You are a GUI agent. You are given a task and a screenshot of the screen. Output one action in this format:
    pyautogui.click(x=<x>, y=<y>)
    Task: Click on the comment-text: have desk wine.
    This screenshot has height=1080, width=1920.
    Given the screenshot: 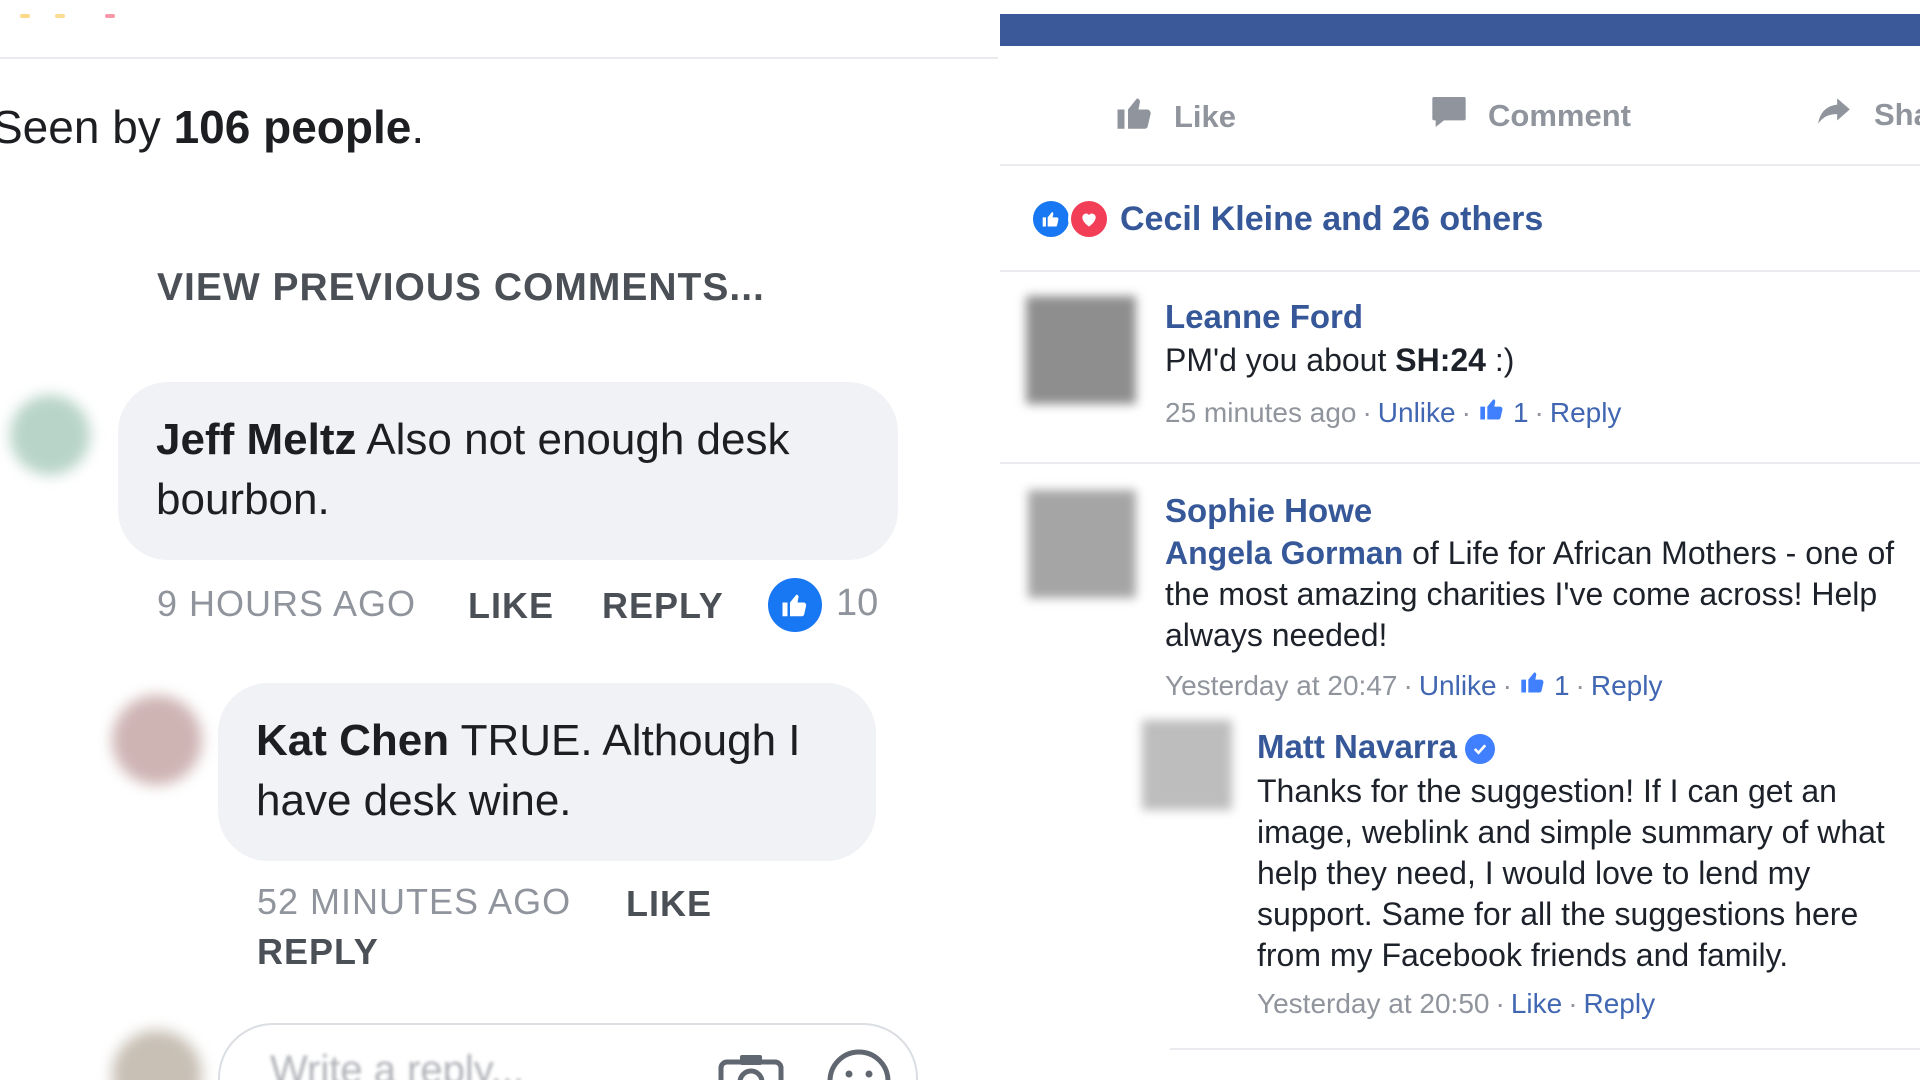 What is the action you would take?
    pyautogui.click(x=414, y=800)
    